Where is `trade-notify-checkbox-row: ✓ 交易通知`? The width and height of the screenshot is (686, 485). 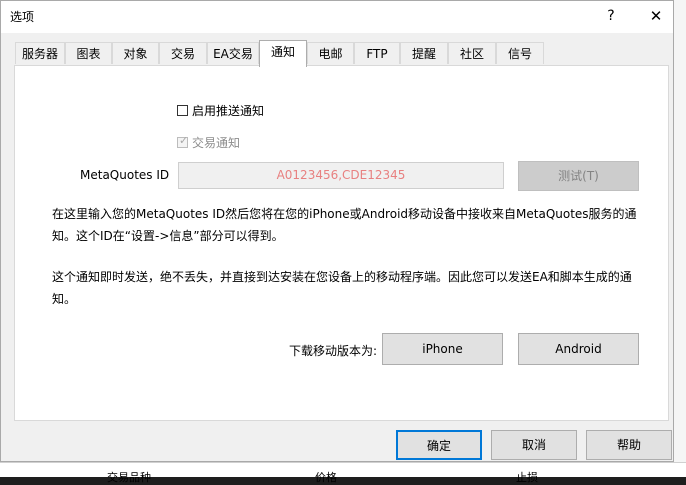
trade-notify-checkbox-row: ✓ 交易通知 is located at coordinates (208, 142).